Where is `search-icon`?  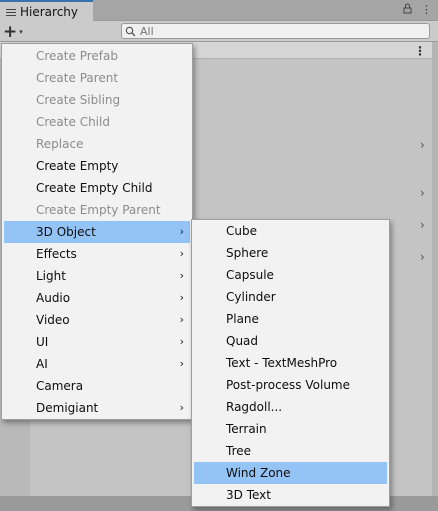 search-icon is located at coordinates (130, 31).